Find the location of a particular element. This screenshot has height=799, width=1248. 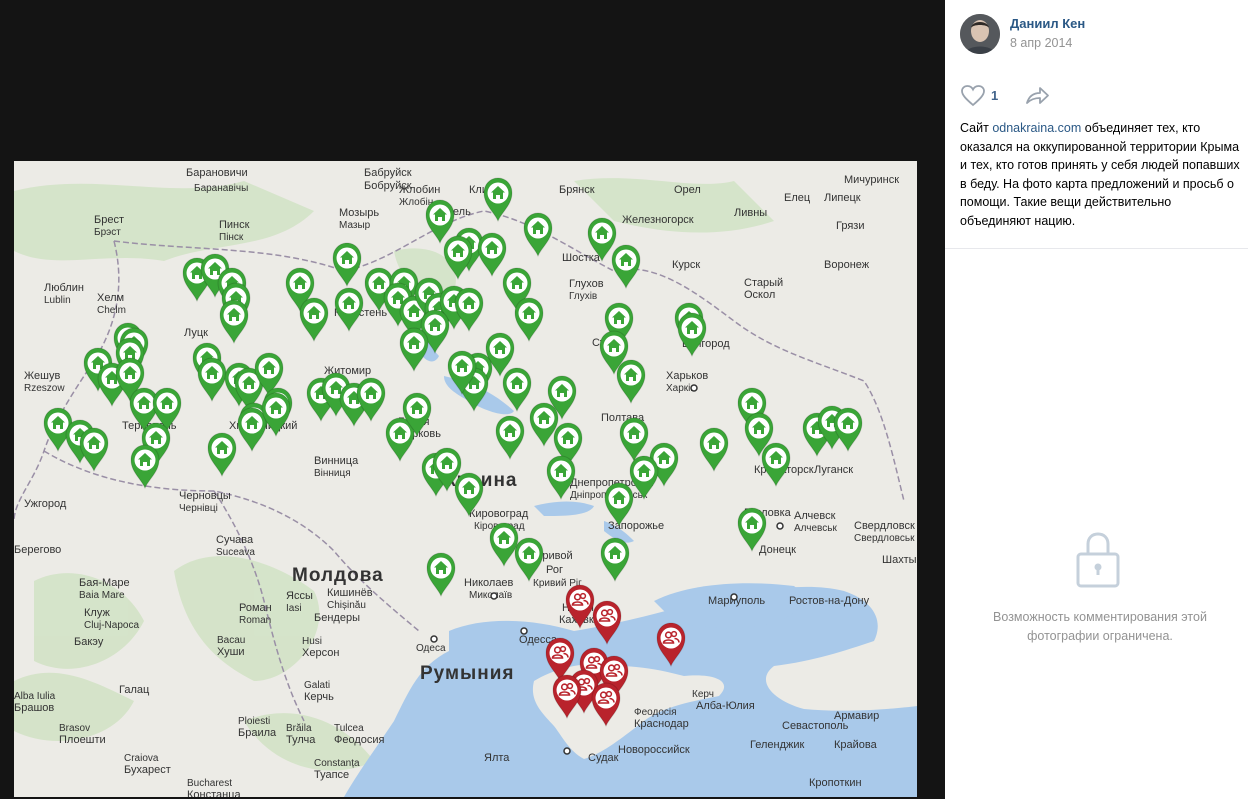

description-prefix: Сайт is located at coordinates (976, 128).